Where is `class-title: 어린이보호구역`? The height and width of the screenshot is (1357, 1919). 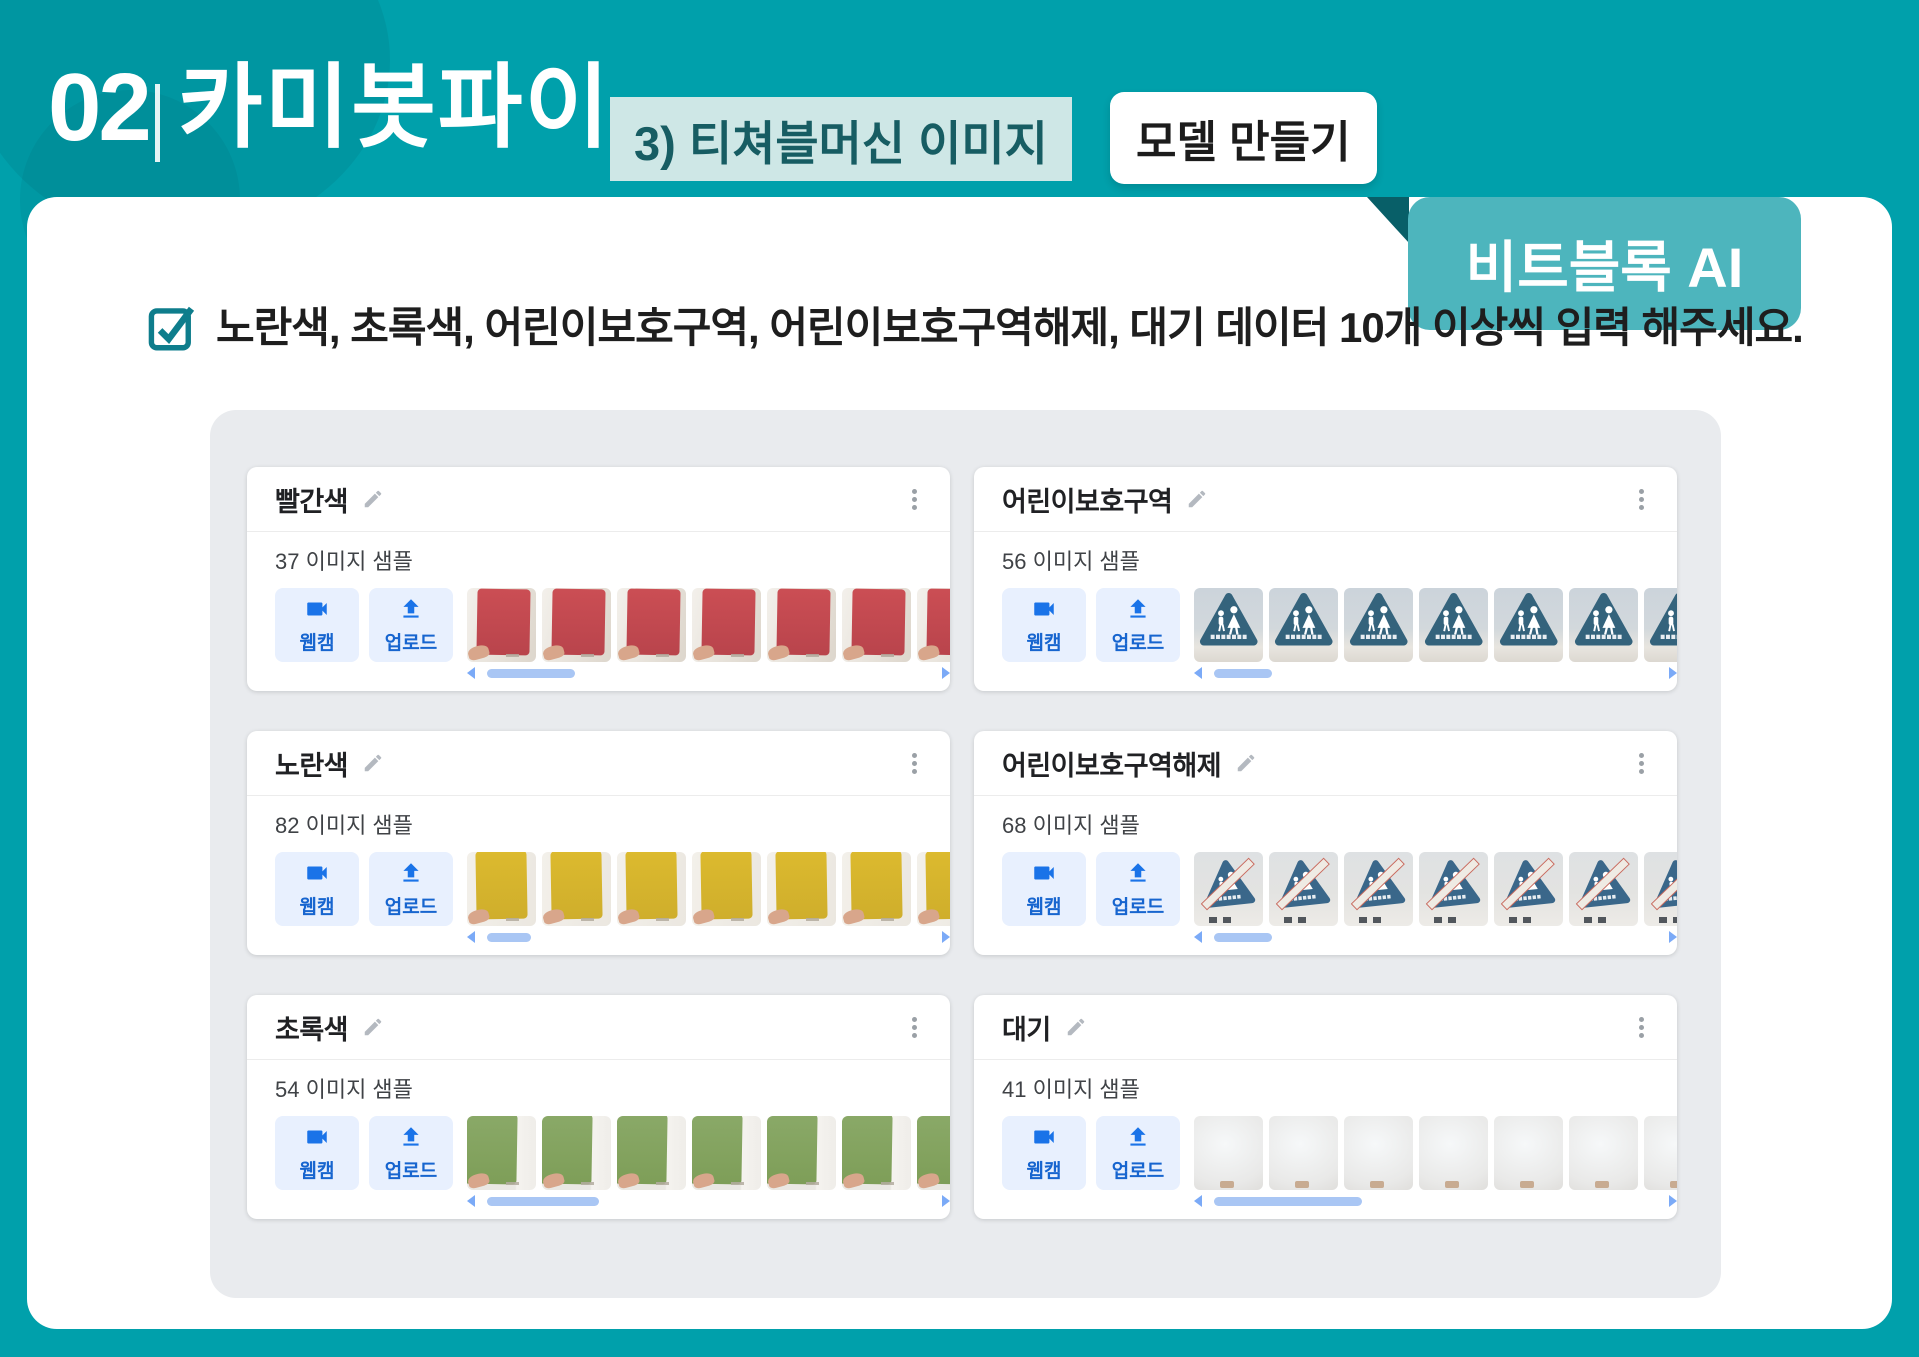 class-title: 어린이보호구역 is located at coordinates (1087, 501).